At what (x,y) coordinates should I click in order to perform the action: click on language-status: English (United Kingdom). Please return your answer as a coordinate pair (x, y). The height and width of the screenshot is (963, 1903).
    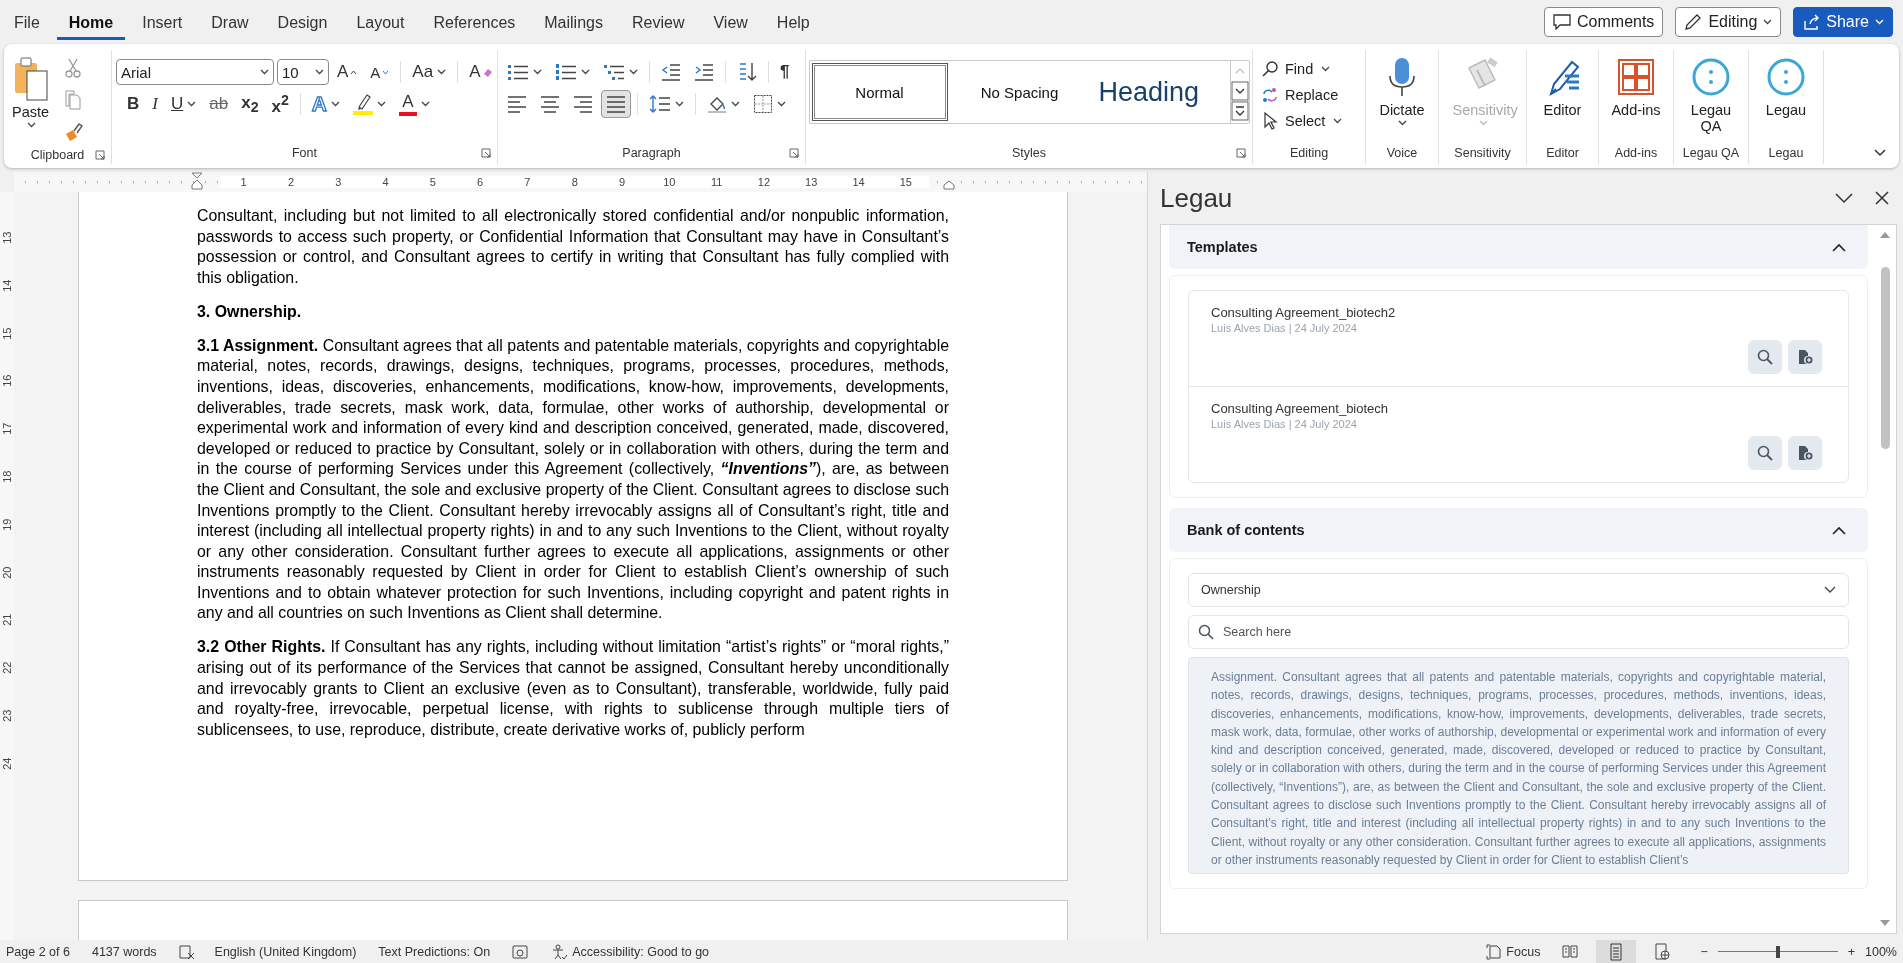
    Looking at the image, I should click on (285, 951).